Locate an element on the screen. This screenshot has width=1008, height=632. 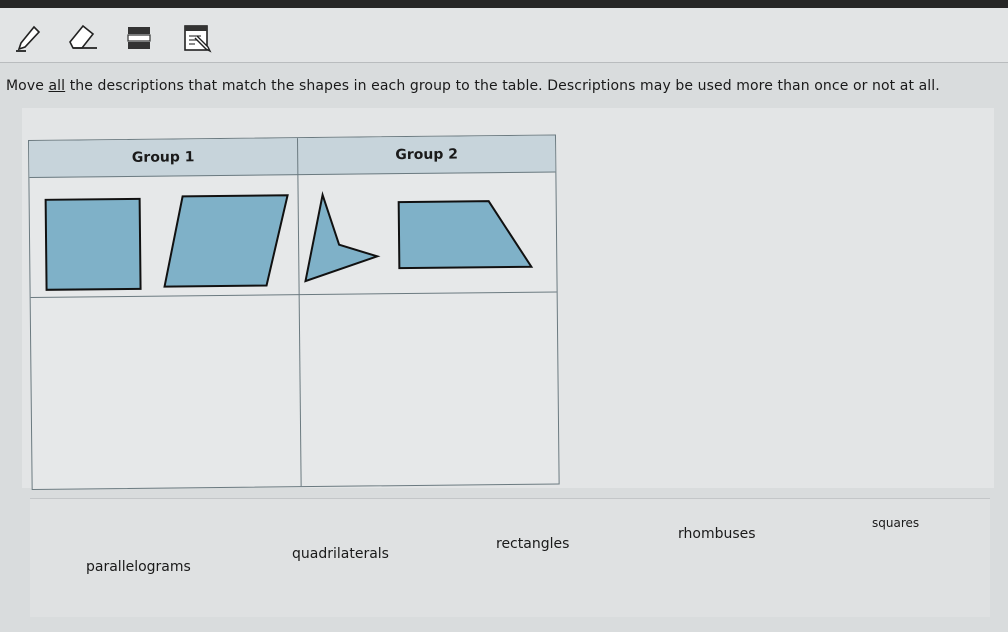
group-1-shapes is located at coordinates (166, 242).